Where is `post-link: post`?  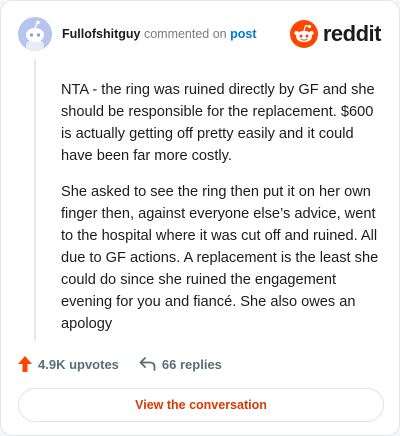 post-link: post is located at coordinates (243, 34).